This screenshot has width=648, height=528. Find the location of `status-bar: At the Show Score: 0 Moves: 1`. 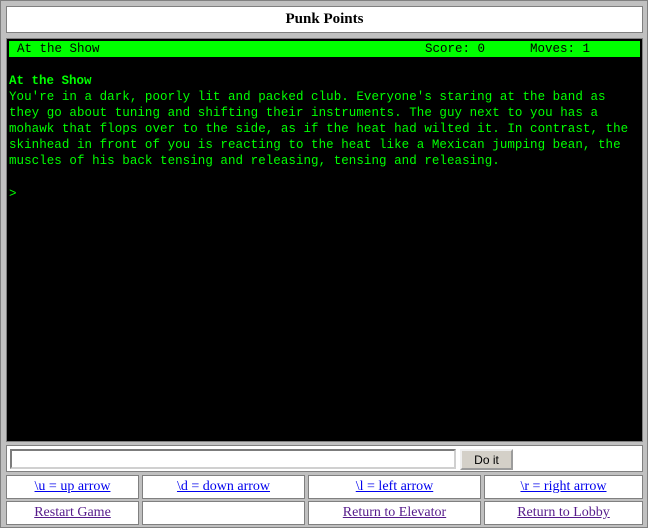

status-bar: At the Show Score: 0 Moves: 1 is located at coordinates (324, 49).